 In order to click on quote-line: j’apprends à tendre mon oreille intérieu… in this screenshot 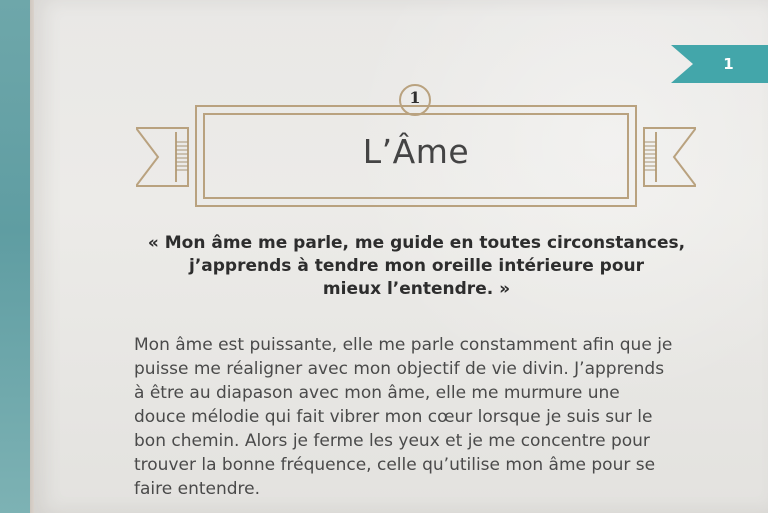, I will do `click(416, 266)`.